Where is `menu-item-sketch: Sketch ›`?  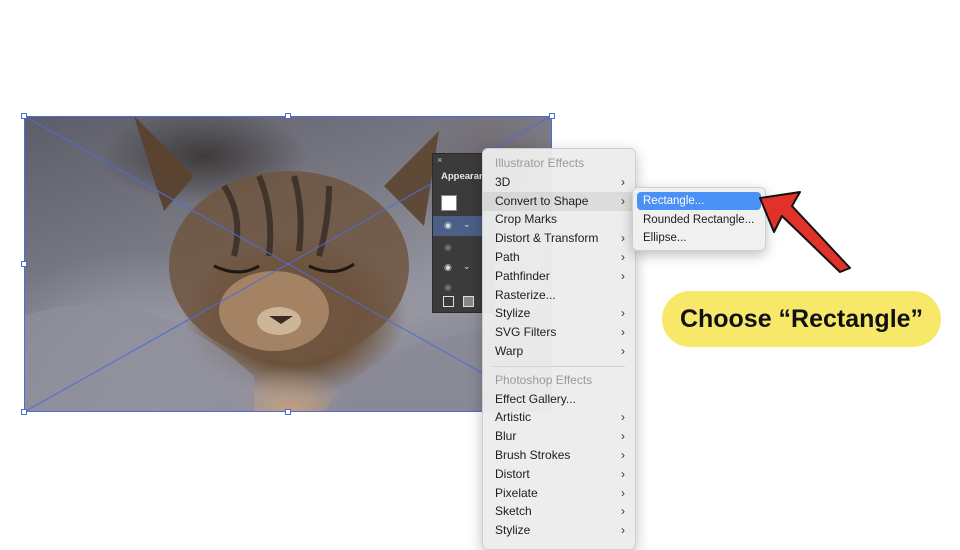 menu-item-sketch: Sketch › is located at coordinates (559, 511).